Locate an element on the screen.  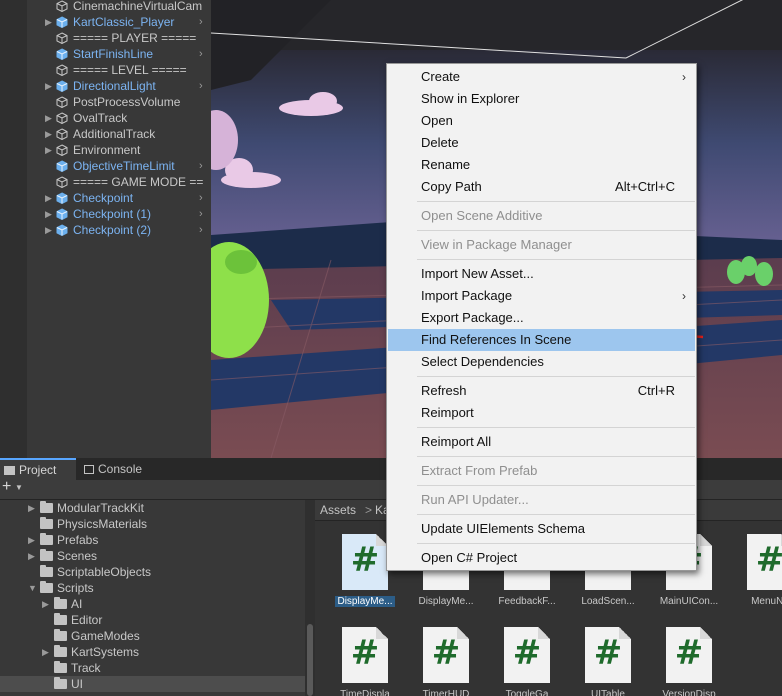
script-asset-label: TimeDispla is located at coordinates (365, 692).